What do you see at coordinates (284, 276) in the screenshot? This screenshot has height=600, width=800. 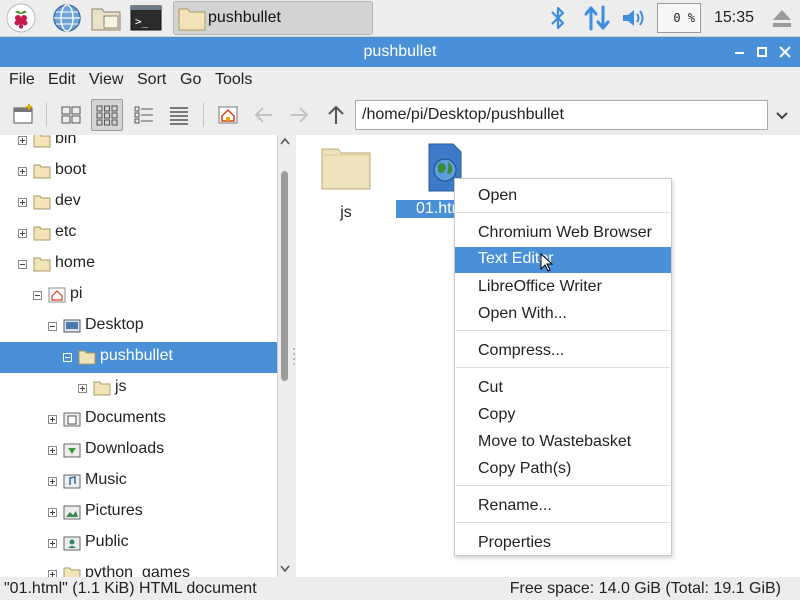 I see `scrollbar-thumb` at bounding box center [284, 276].